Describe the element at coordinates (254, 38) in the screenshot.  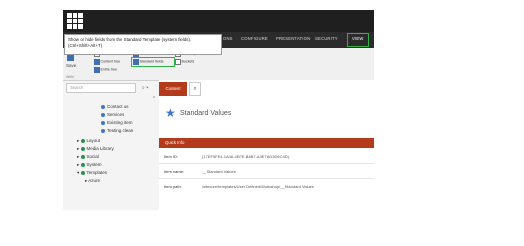
I see `tab-configure: CONFIGURE` at that location.